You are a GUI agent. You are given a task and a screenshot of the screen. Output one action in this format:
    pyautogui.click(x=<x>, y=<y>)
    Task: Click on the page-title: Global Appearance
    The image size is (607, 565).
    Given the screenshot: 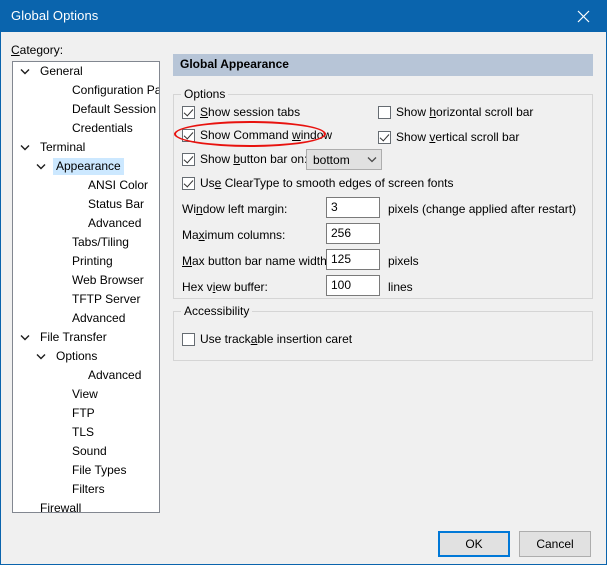 What is the action you would take?
    pyautogui.click(x=234, y=64)
    